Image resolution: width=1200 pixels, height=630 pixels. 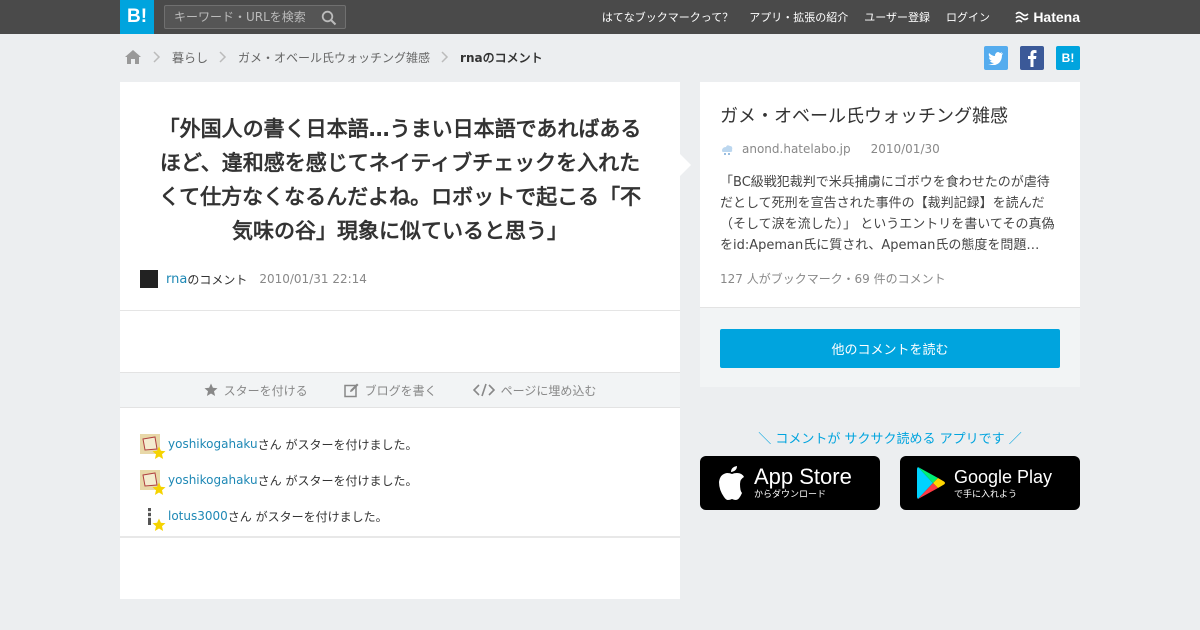 I want to click on app-store-sublabel: からダウンロード, so click(x=790, y=495).